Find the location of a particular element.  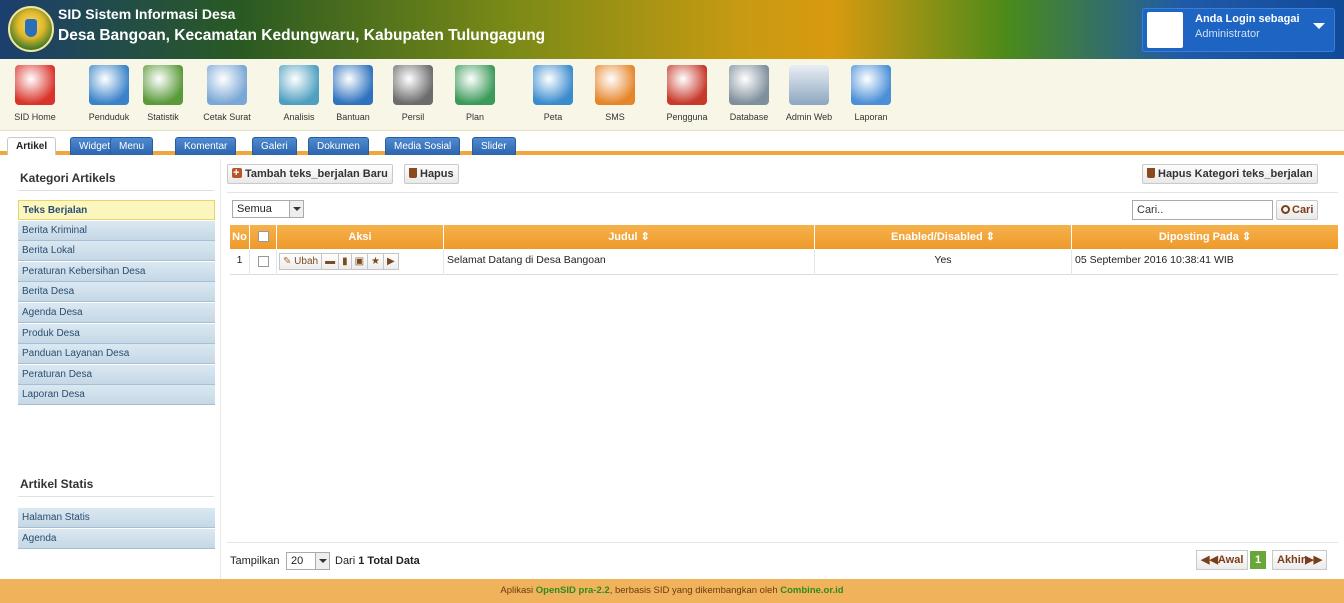

user-menu: Anda Login sebagai Administrator is located at coordinates (1238, 30).